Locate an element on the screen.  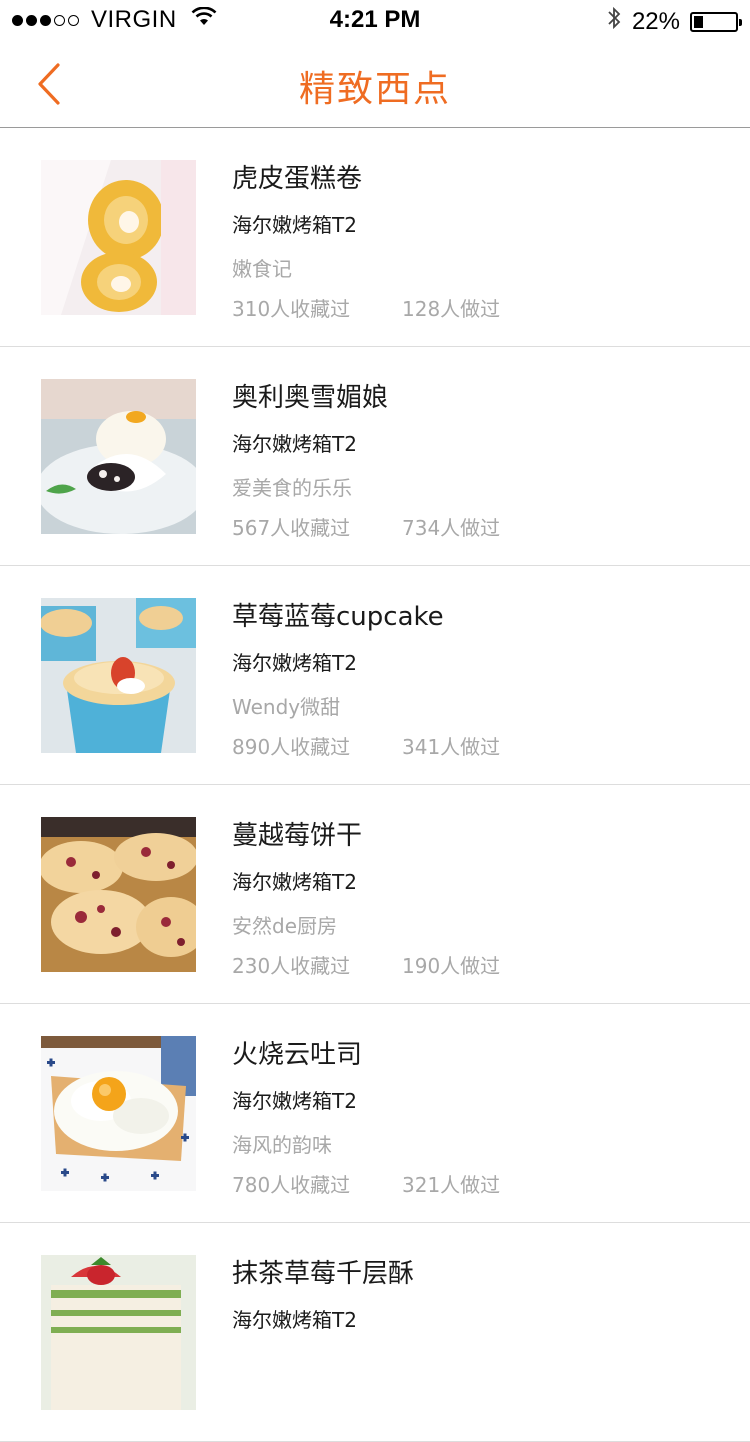
bluetooth-icon is located at coordinates (614, 21).